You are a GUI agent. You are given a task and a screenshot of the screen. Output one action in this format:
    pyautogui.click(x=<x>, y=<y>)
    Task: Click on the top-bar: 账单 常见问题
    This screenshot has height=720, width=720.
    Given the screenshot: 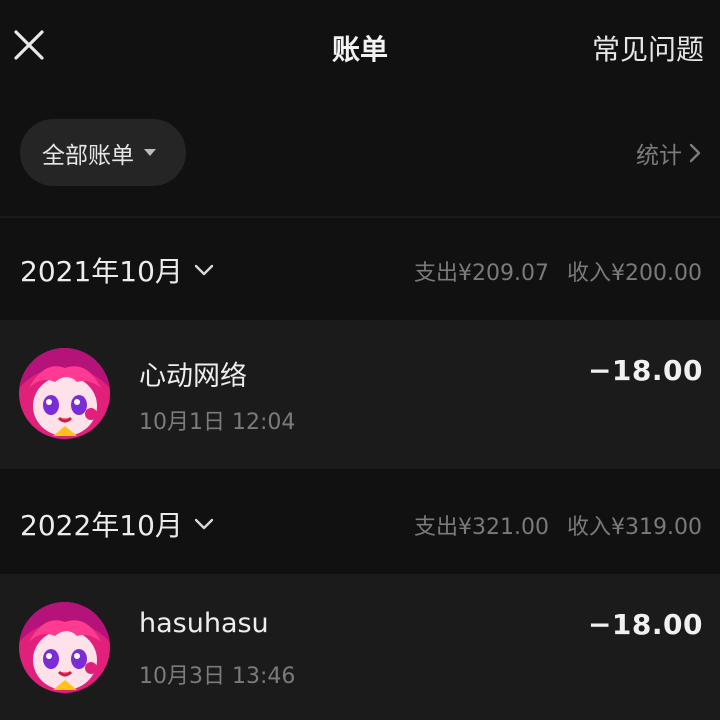 What is the action you would take?
    pyautogui.click(x=360, y=46)
    